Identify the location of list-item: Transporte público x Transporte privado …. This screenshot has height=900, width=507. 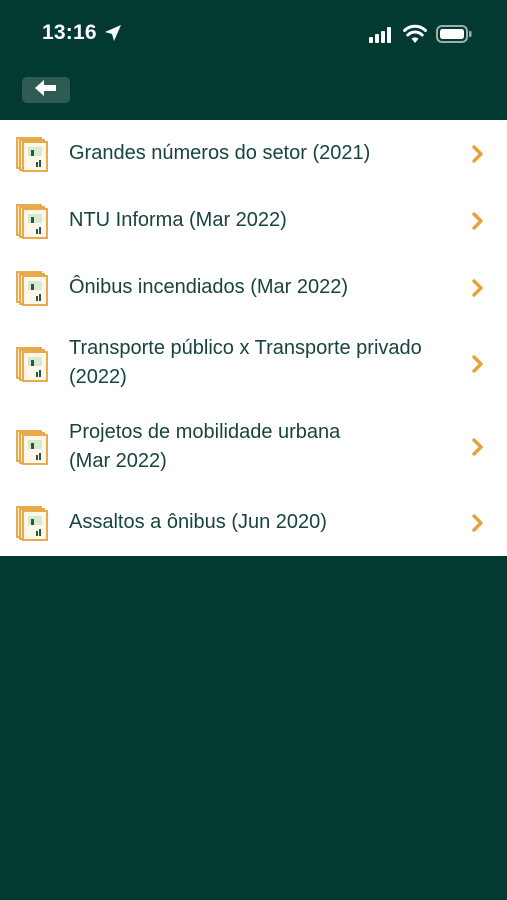
(253, 364).